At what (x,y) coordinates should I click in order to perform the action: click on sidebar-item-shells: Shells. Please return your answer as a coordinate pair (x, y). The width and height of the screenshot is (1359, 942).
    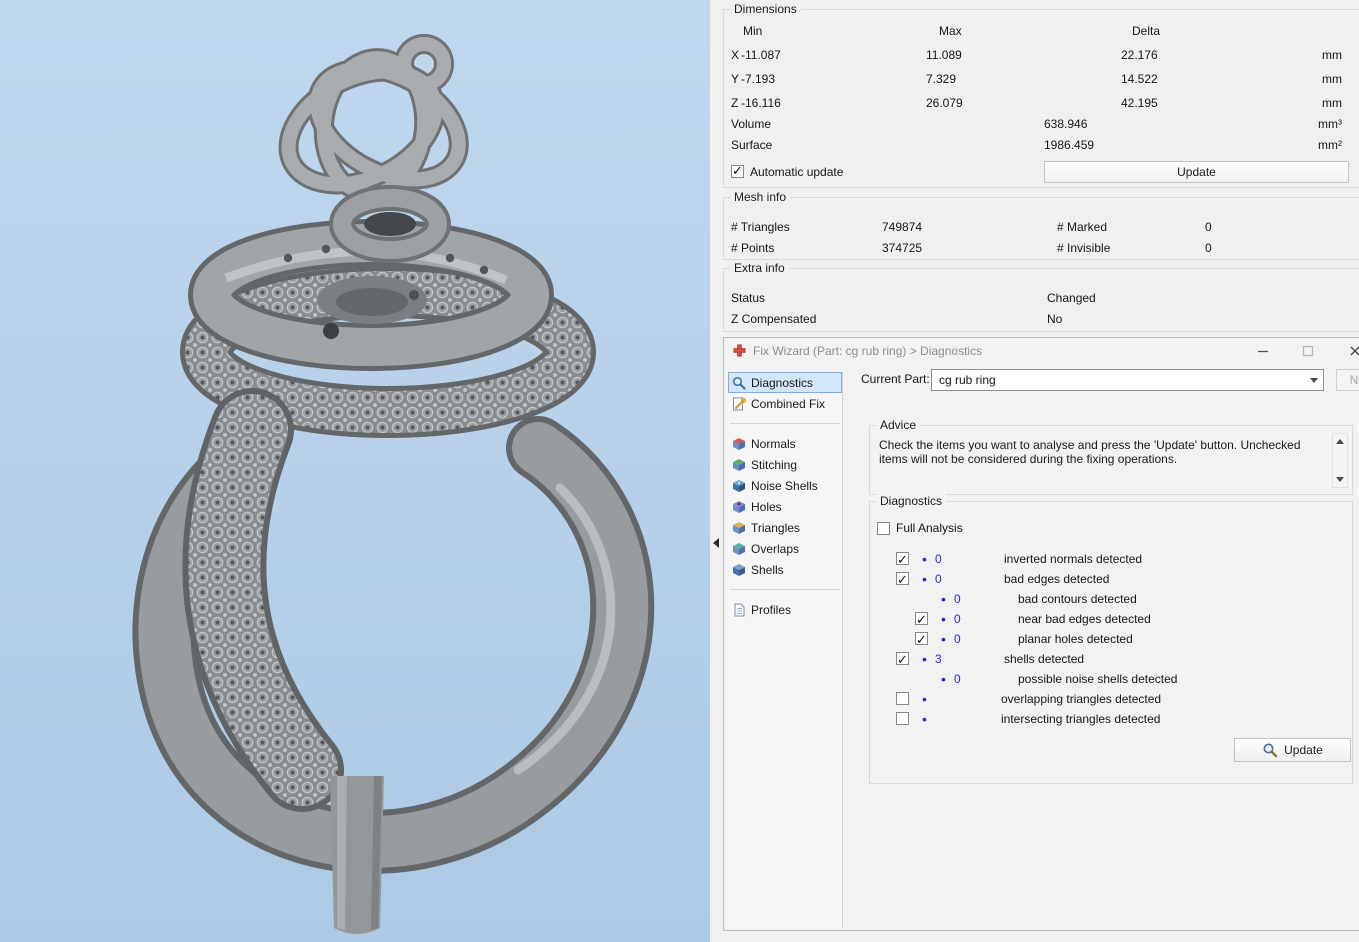
    Looking at the image, I should click on (785, 569).